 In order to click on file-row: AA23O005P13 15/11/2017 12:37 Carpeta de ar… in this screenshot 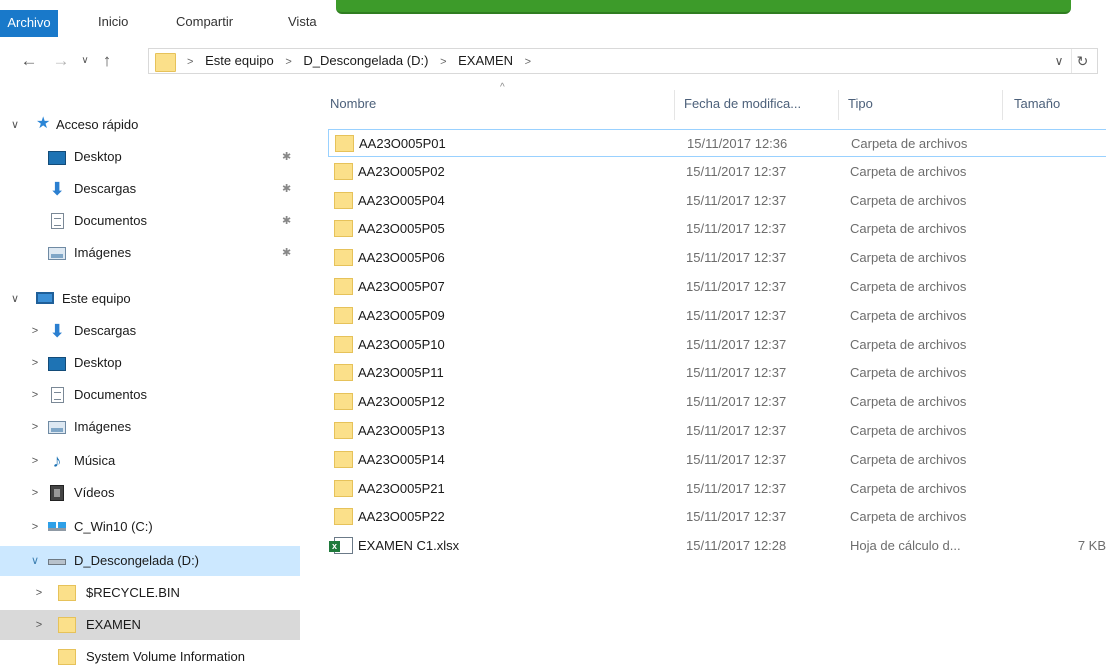, I will do `click(717, 431)`.